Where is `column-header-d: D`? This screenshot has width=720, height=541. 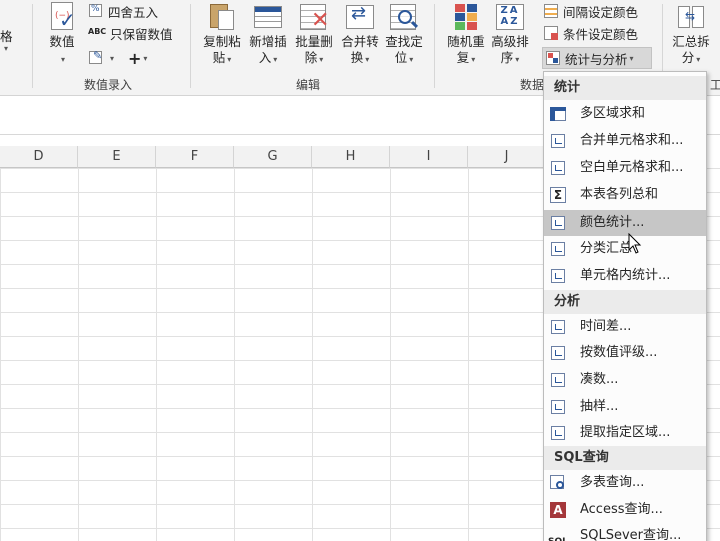
column-header-d: D is located at coordinates (39, 157).